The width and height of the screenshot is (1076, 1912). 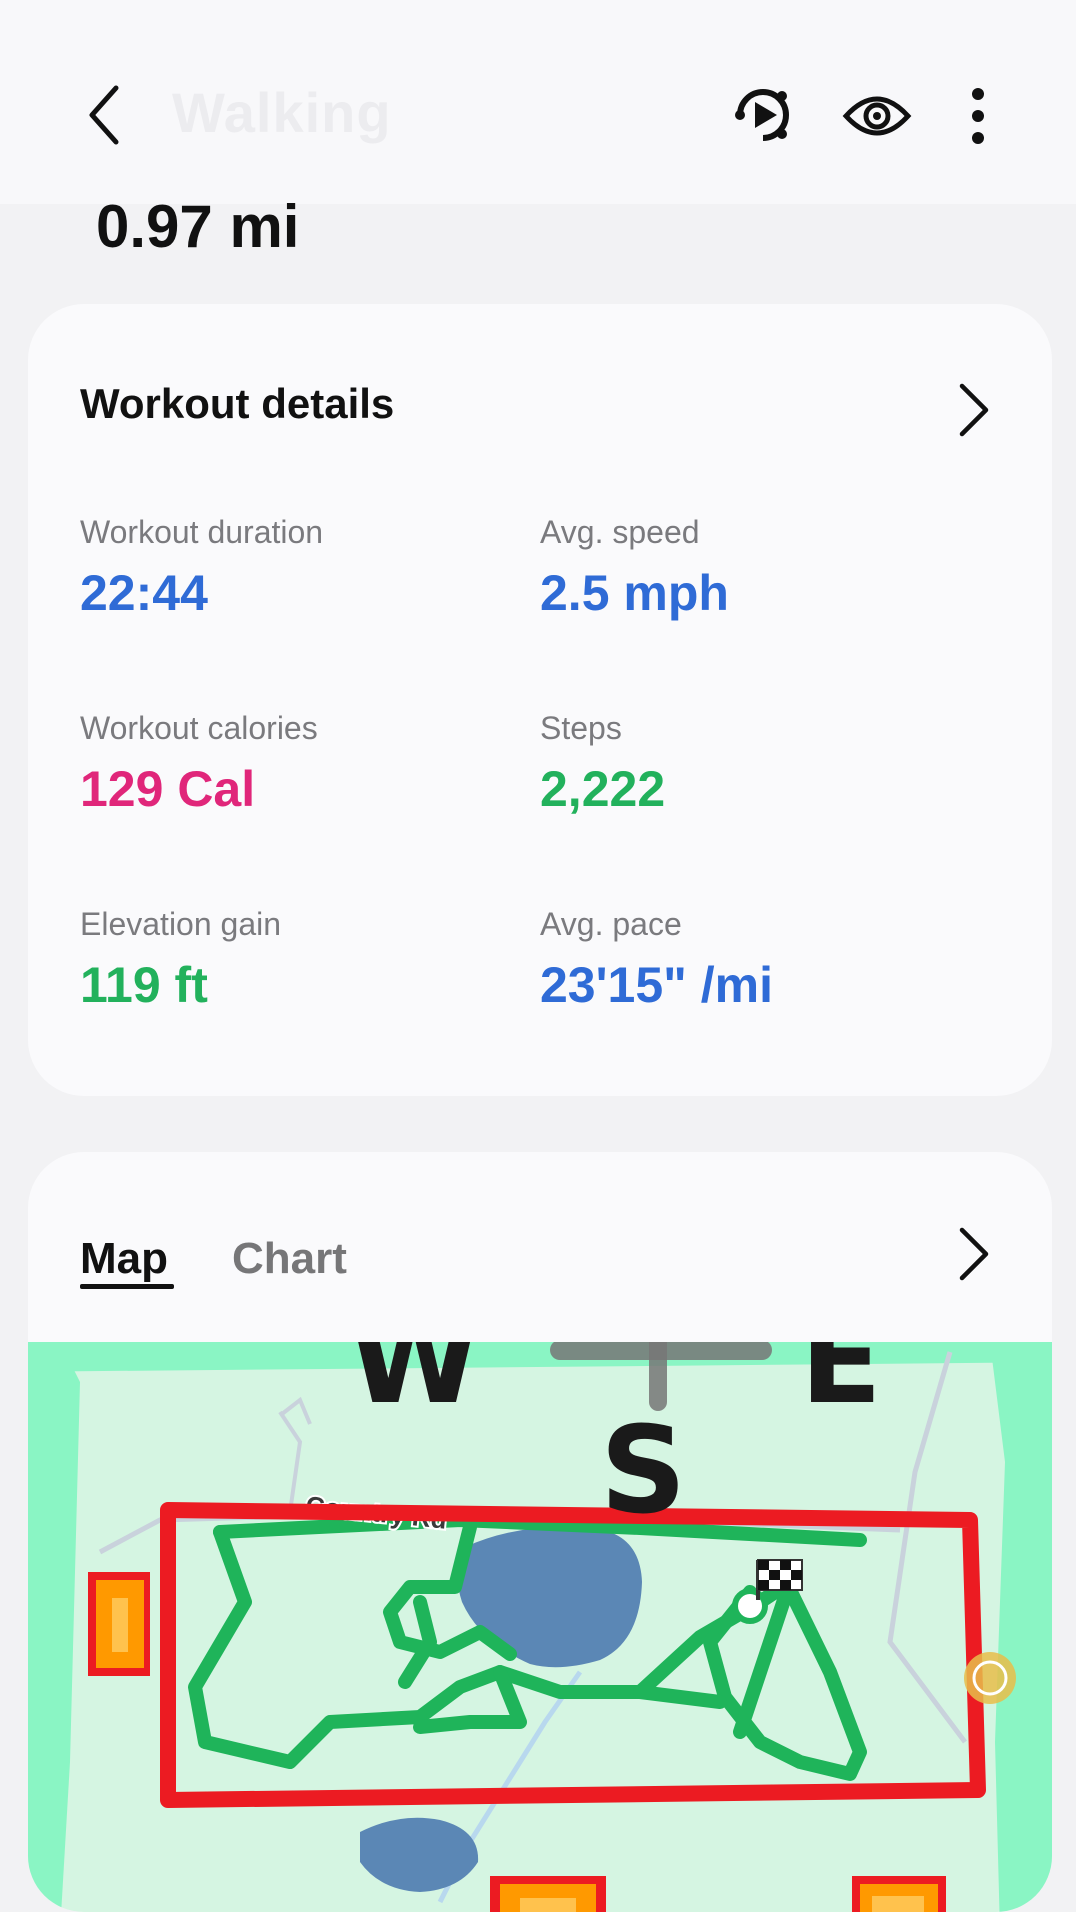 What do you see at coordinates (181, 924) in the screenshot?
I see `stat-label-elevation: Elevation gain` at bounding box center [181, 924].